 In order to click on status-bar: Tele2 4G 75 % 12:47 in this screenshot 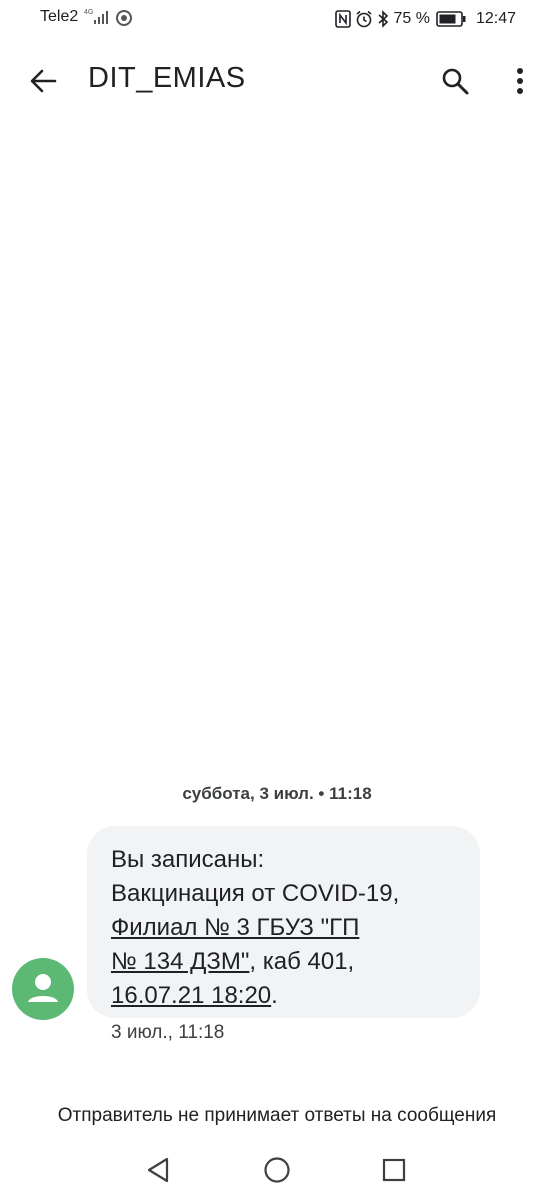, I will do `click(277, 19)`.